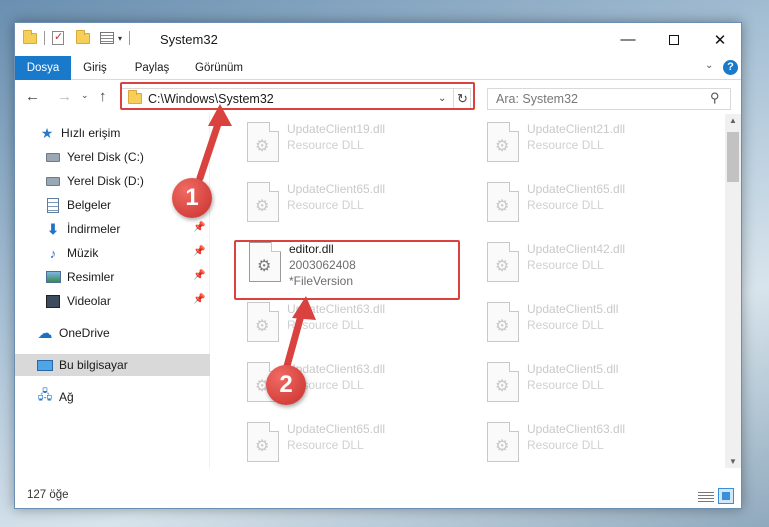 The image size is (769, 527). I want to click on step-2-badge: 2, so click(286, 385).